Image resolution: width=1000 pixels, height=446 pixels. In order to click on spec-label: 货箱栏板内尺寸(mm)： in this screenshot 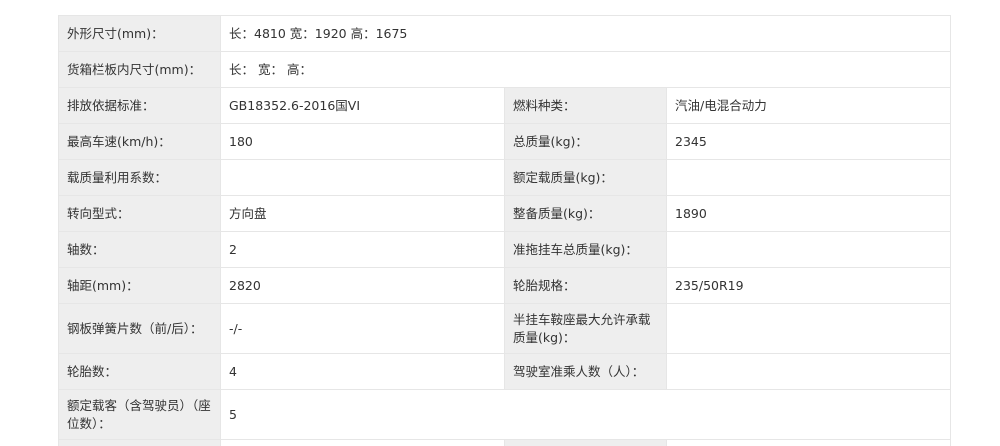, I will do `click(139, 69)`.